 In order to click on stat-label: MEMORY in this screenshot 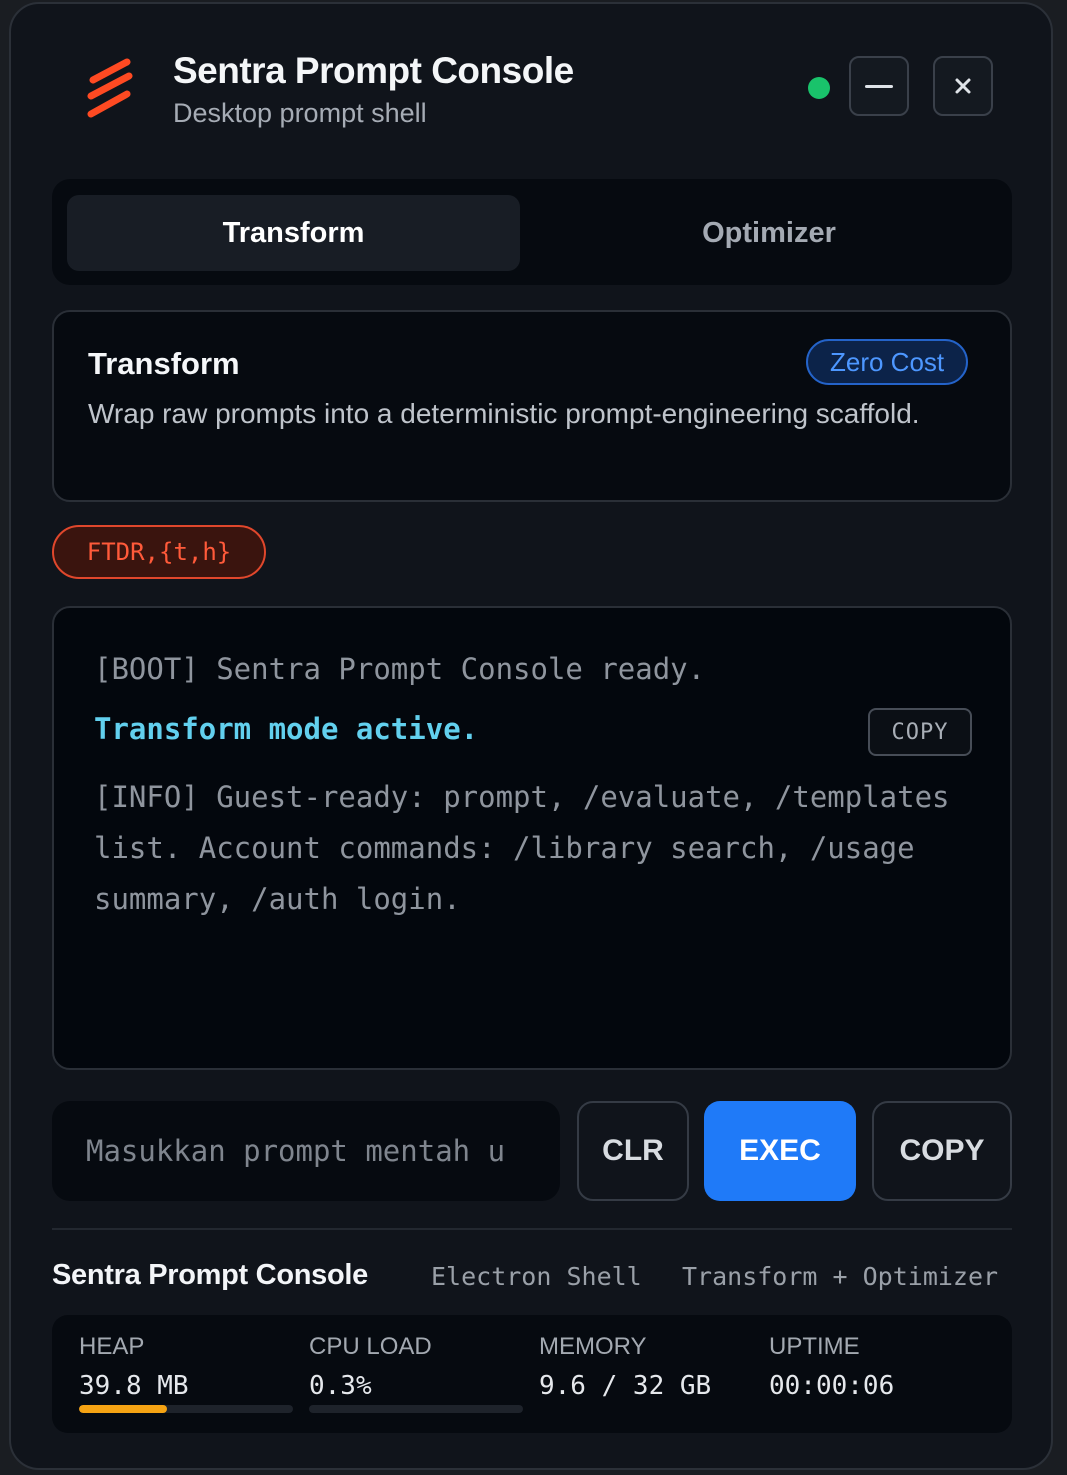, I will do `click(593, 1346)`.